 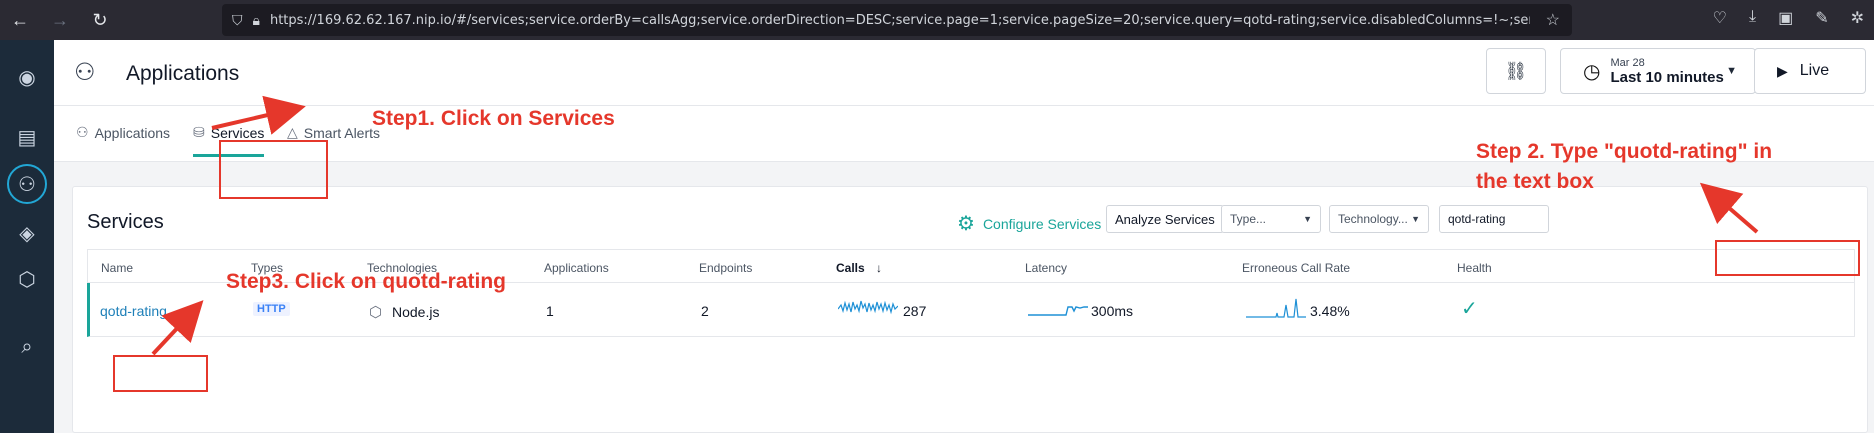 What do you see at coordinates (966, 224) in the screenshot?
I see `gear-icon: ⚙` at bounding box center [966, 224].